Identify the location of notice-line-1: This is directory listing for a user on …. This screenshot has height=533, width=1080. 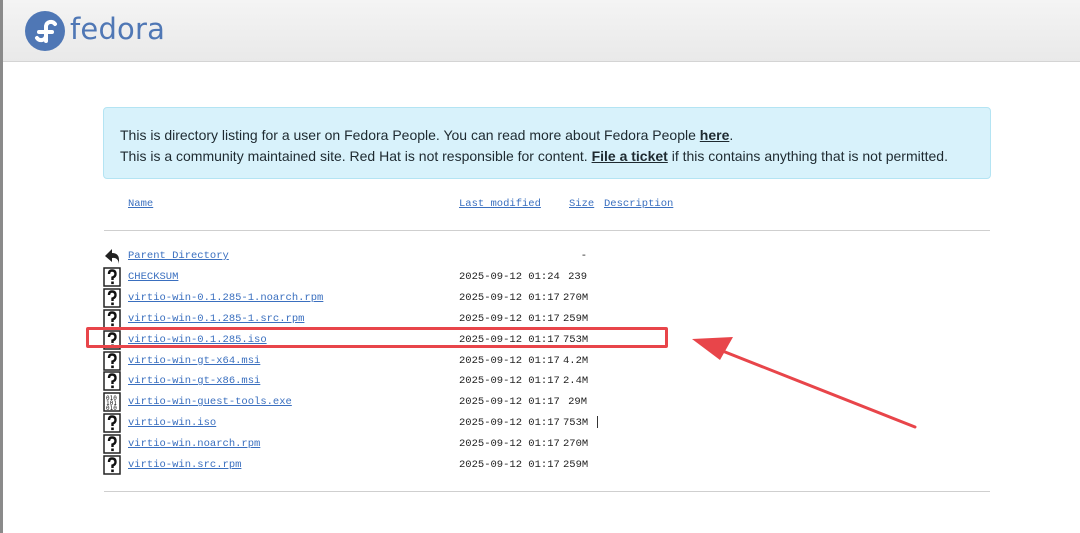
(555, 135).